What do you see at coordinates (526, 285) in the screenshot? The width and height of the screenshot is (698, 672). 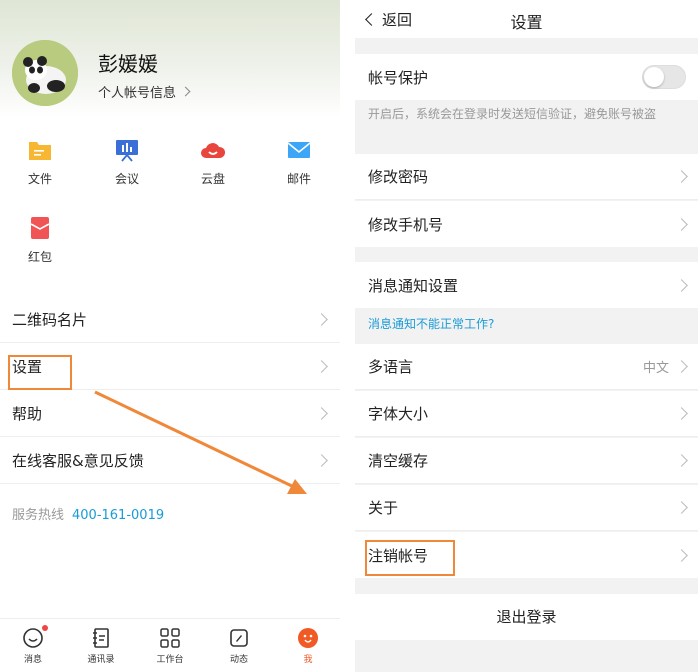 I see `setting-notifications: 消息通知设置` at bounding box center [526, 285].